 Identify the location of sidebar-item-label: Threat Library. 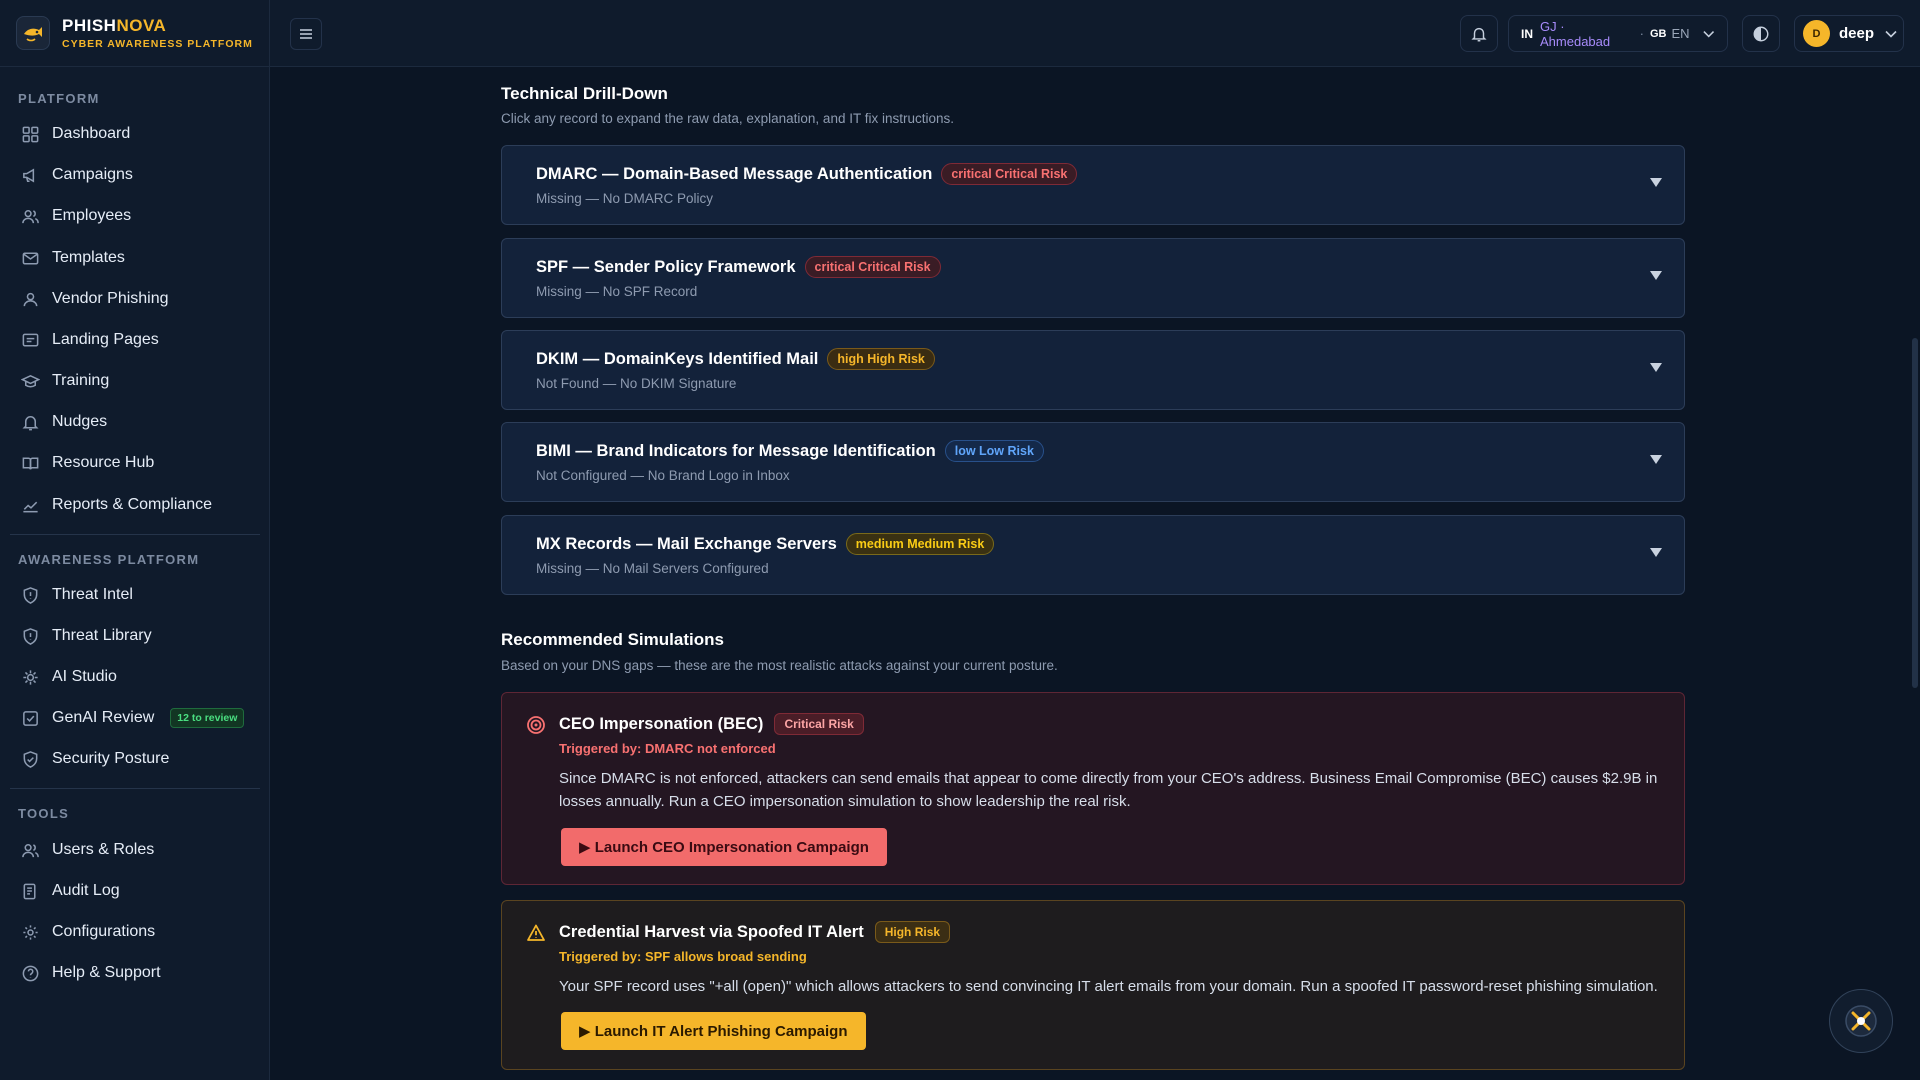
(102, 635).